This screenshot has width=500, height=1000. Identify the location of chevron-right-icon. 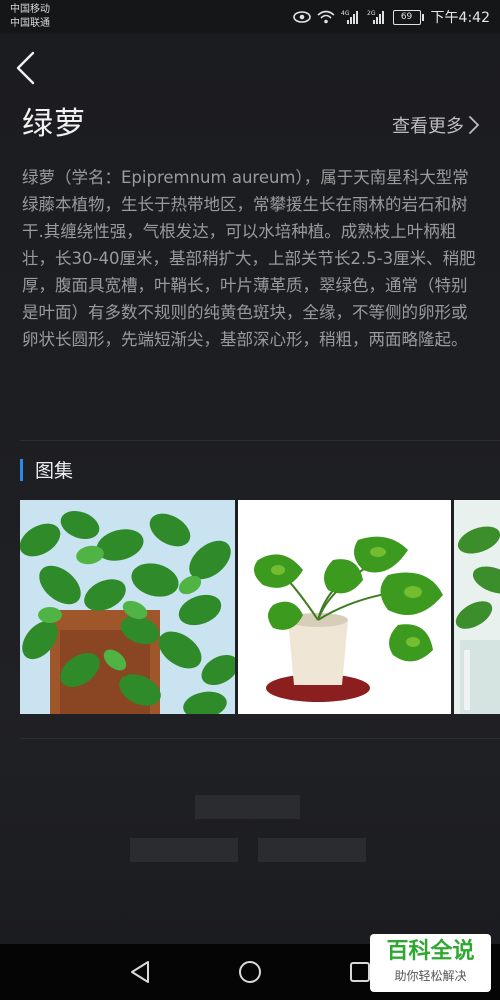
(474, 125).